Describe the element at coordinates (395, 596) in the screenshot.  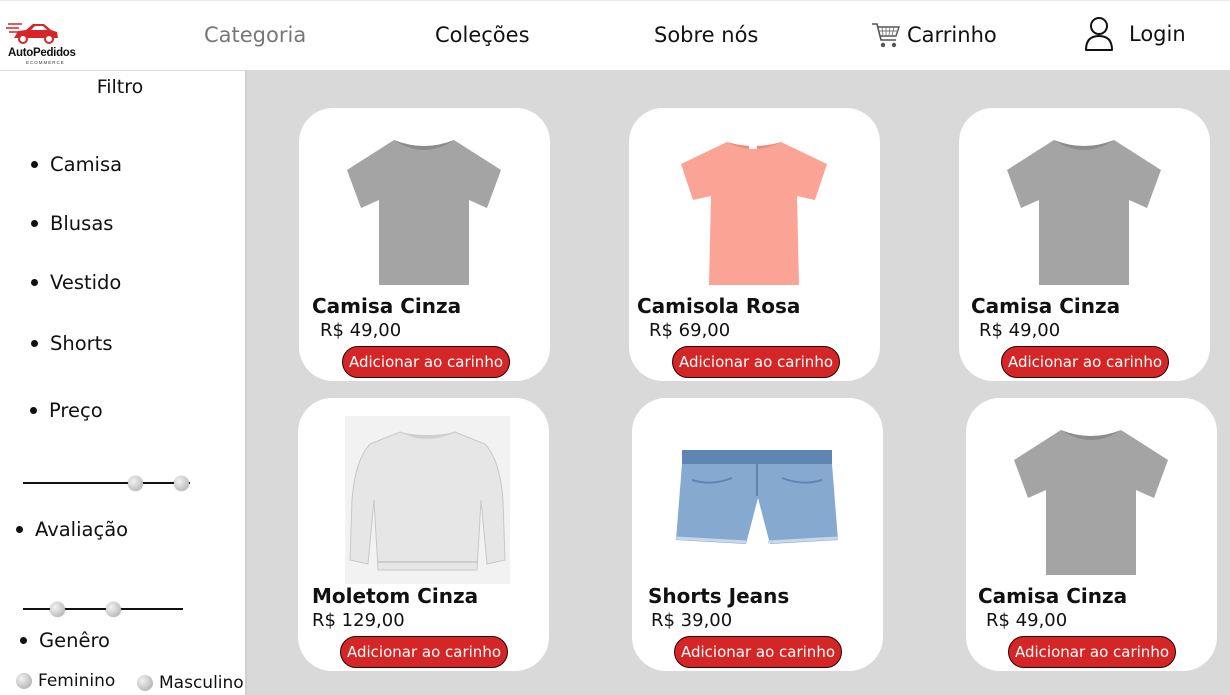
I see `product-name: Moletom Cinza` at that location.